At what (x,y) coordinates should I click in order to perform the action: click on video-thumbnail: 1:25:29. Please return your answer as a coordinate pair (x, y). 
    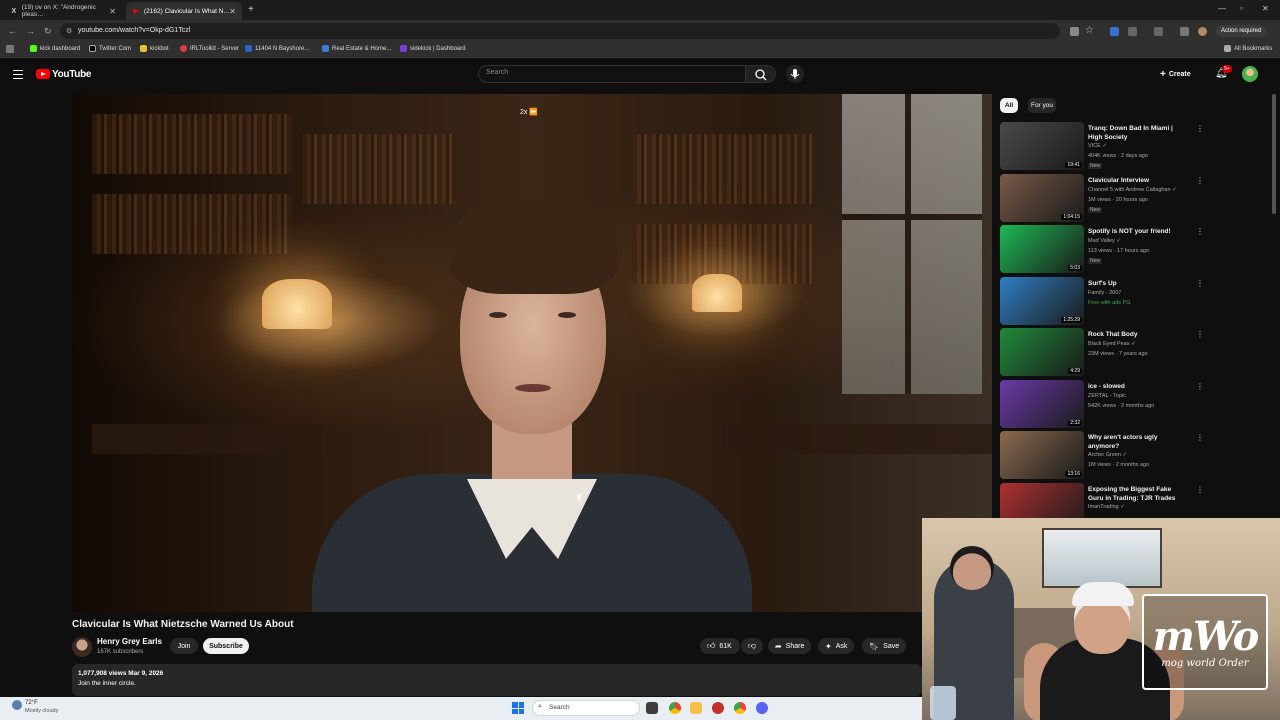
    Looking at the image, I should click on (1042, 300).